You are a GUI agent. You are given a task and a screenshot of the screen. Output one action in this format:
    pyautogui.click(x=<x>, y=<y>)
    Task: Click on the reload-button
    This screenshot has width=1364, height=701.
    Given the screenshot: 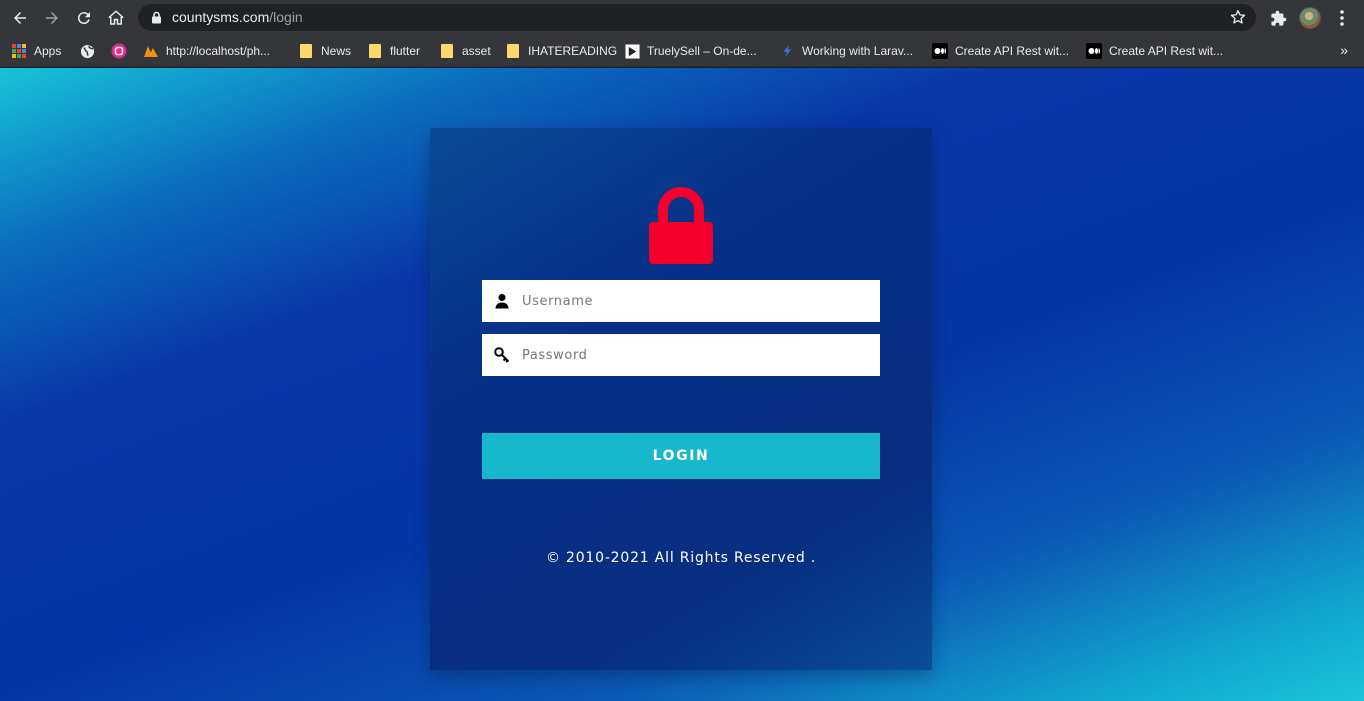 What is the action you would take?
    pyautogui.click(x=84, y=18)
    